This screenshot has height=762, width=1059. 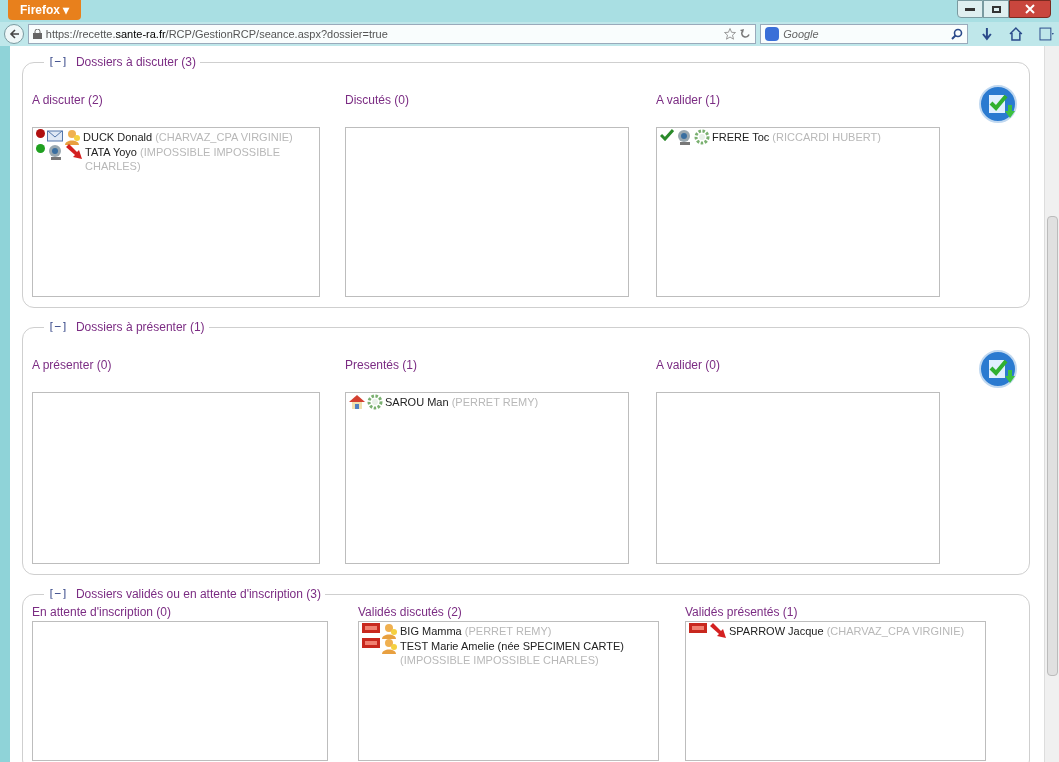 What do you see at coordinates (176, 212) in the screenshot?
I see `dossier-list: DUCK Donald (CHARVAZ_CPA VIRGINIE) TATA Yoyo (IMPOSSIBLE IMPOSSIBLE CHARLES)` at bounding box center [176, 212].